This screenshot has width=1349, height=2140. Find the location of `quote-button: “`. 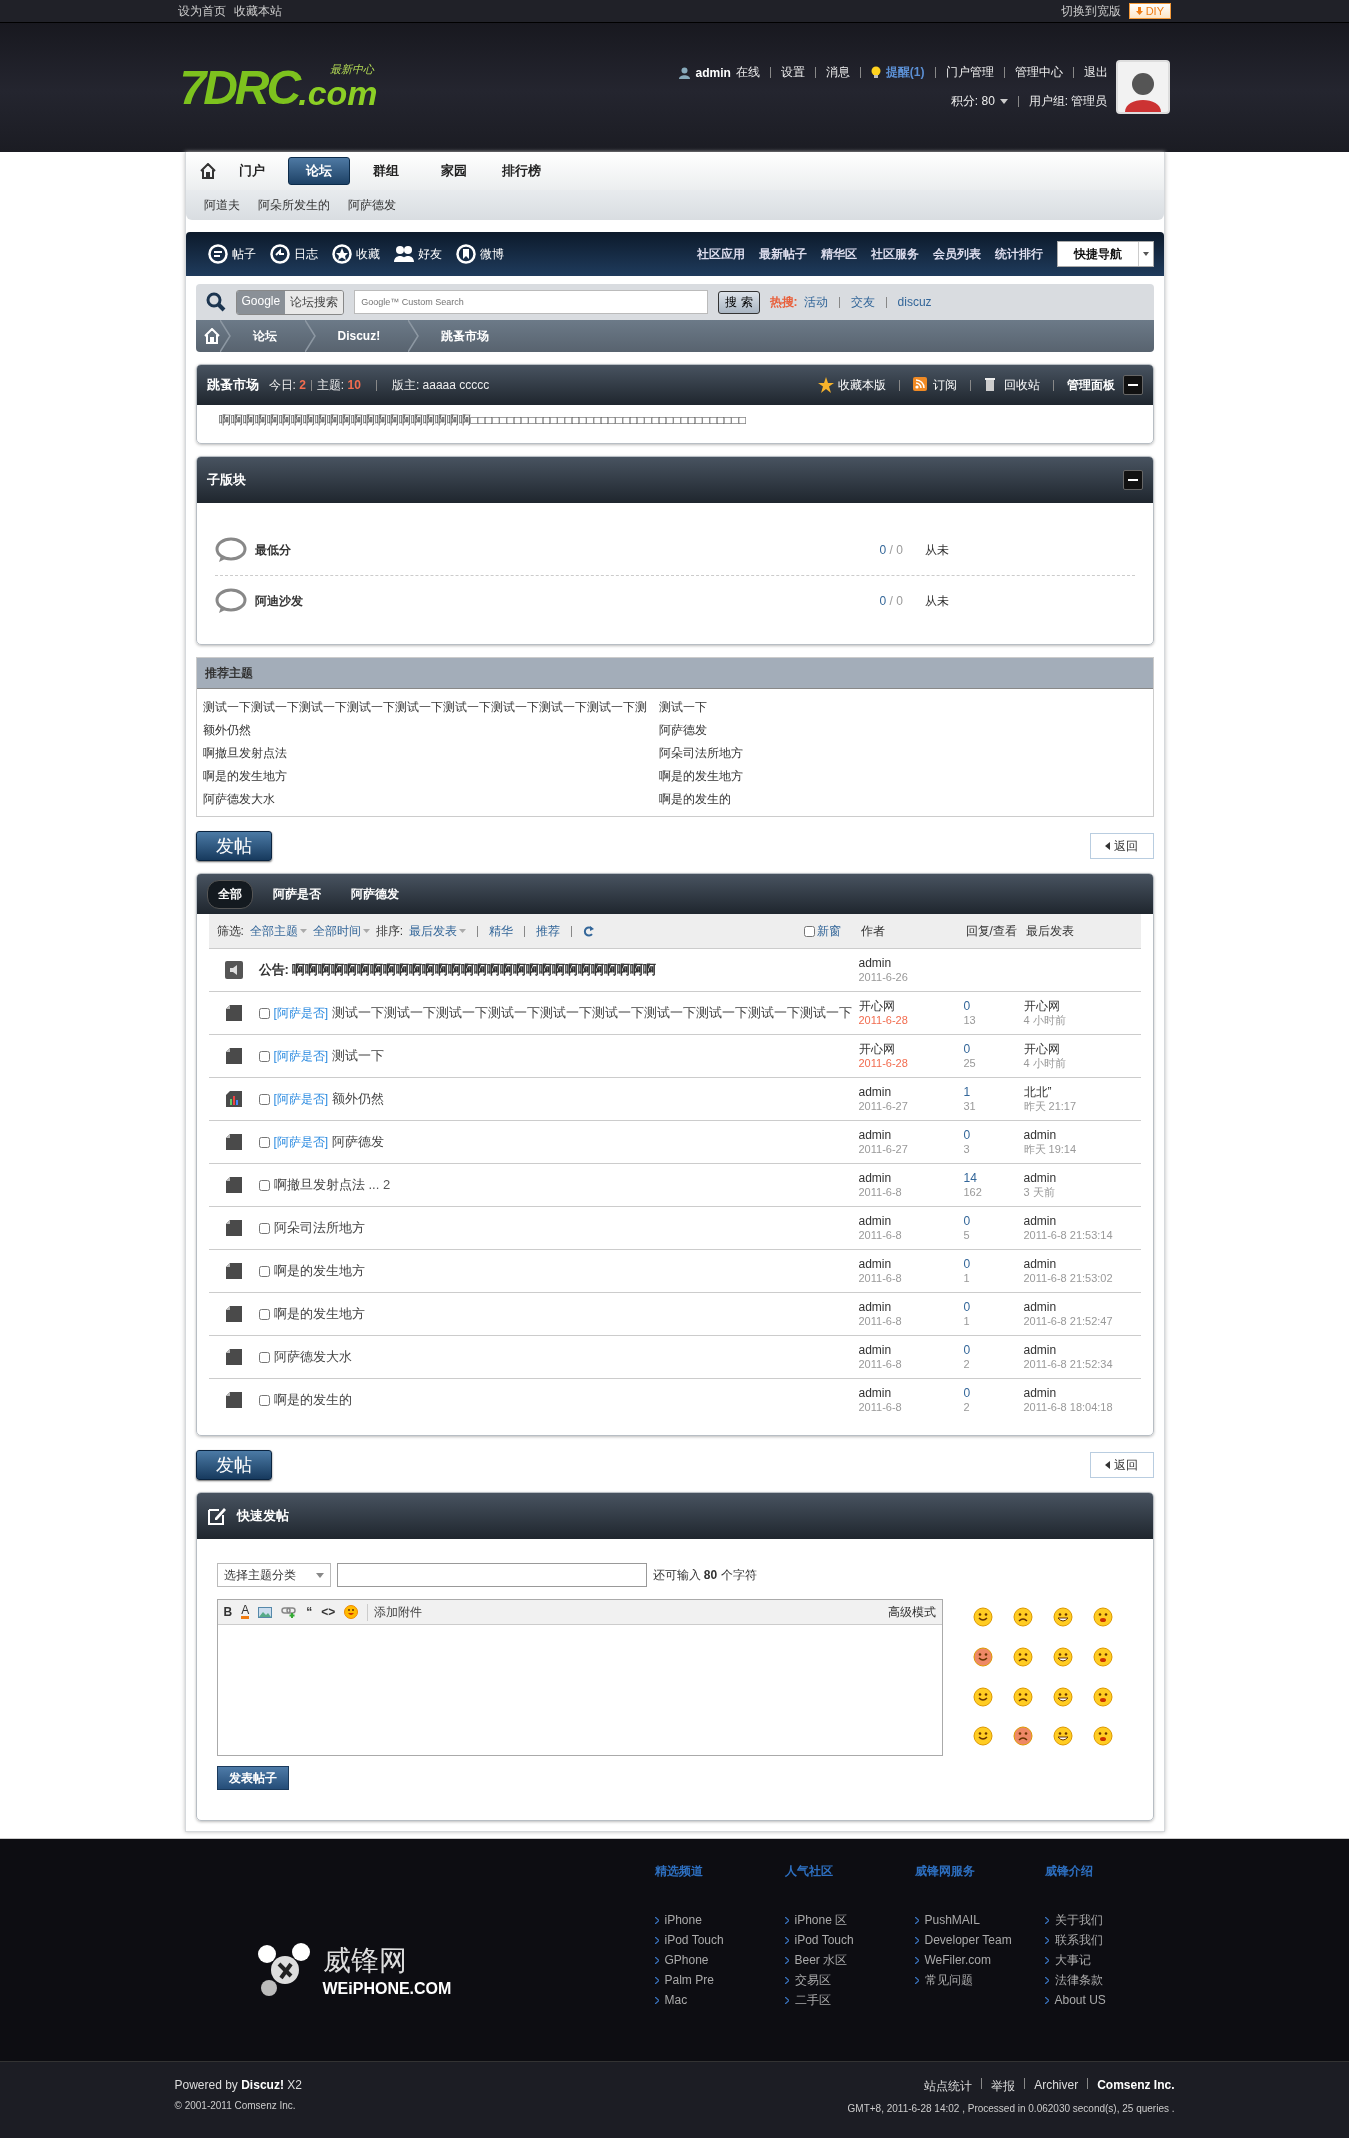

quote-button: “ is located at coordinates (309, 1612).